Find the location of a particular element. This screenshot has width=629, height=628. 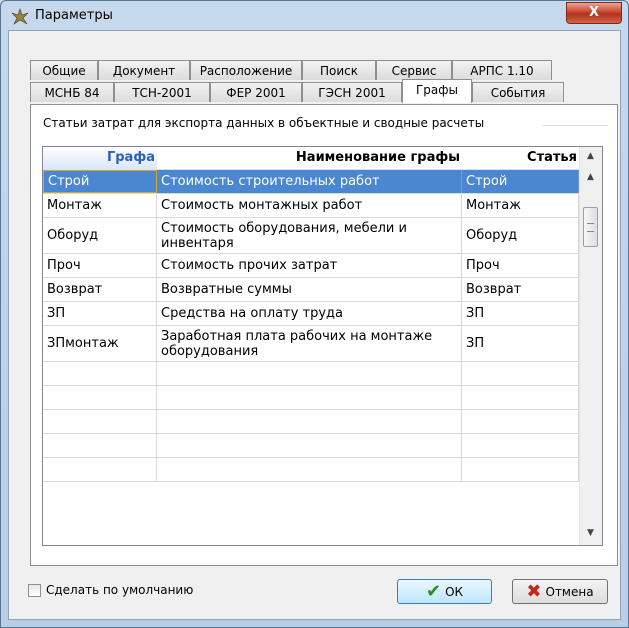

tab-r1-1: Общие is located at coordinates (64, 70).